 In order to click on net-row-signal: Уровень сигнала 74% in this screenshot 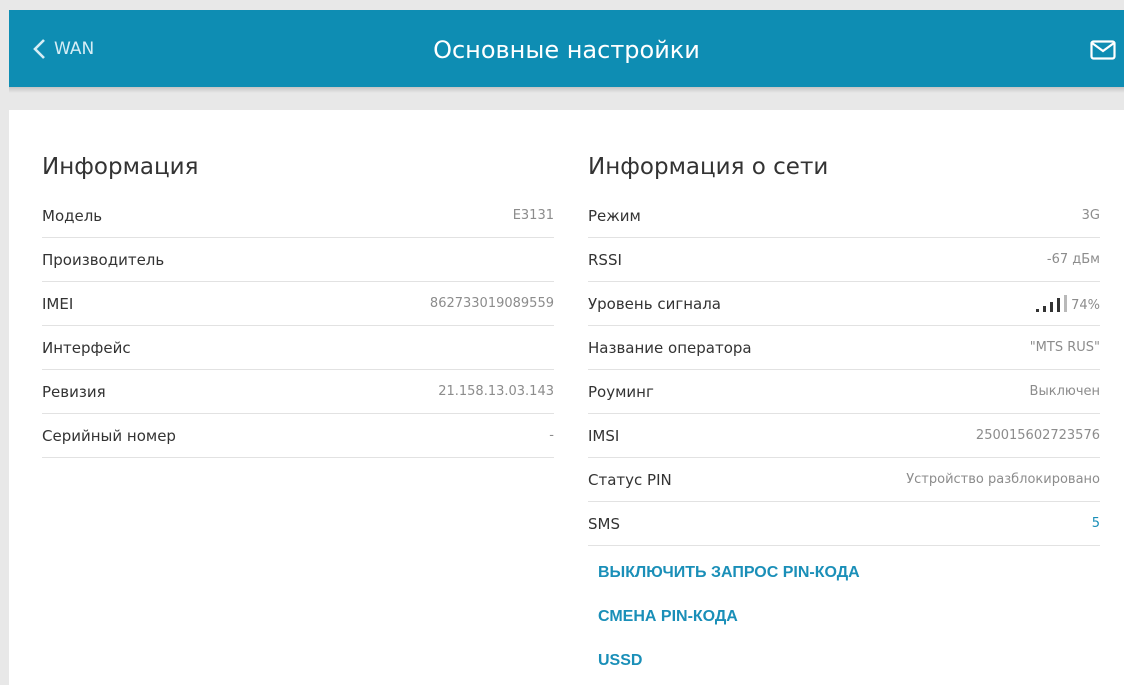, I will do `click(844, 304)`.